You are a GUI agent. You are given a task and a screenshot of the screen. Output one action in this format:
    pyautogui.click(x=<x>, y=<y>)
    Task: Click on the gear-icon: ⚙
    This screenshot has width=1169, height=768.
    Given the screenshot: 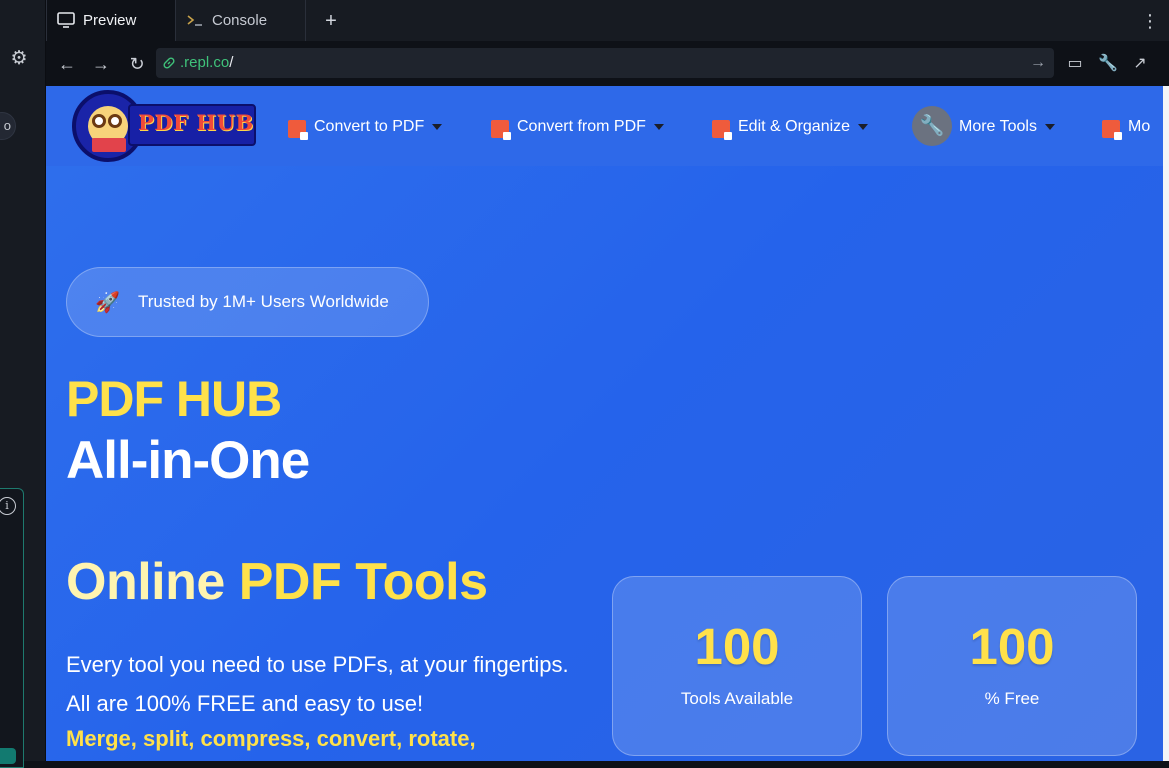 What is the action you would take?
    pyautogui.click(x=19, y=59)
    